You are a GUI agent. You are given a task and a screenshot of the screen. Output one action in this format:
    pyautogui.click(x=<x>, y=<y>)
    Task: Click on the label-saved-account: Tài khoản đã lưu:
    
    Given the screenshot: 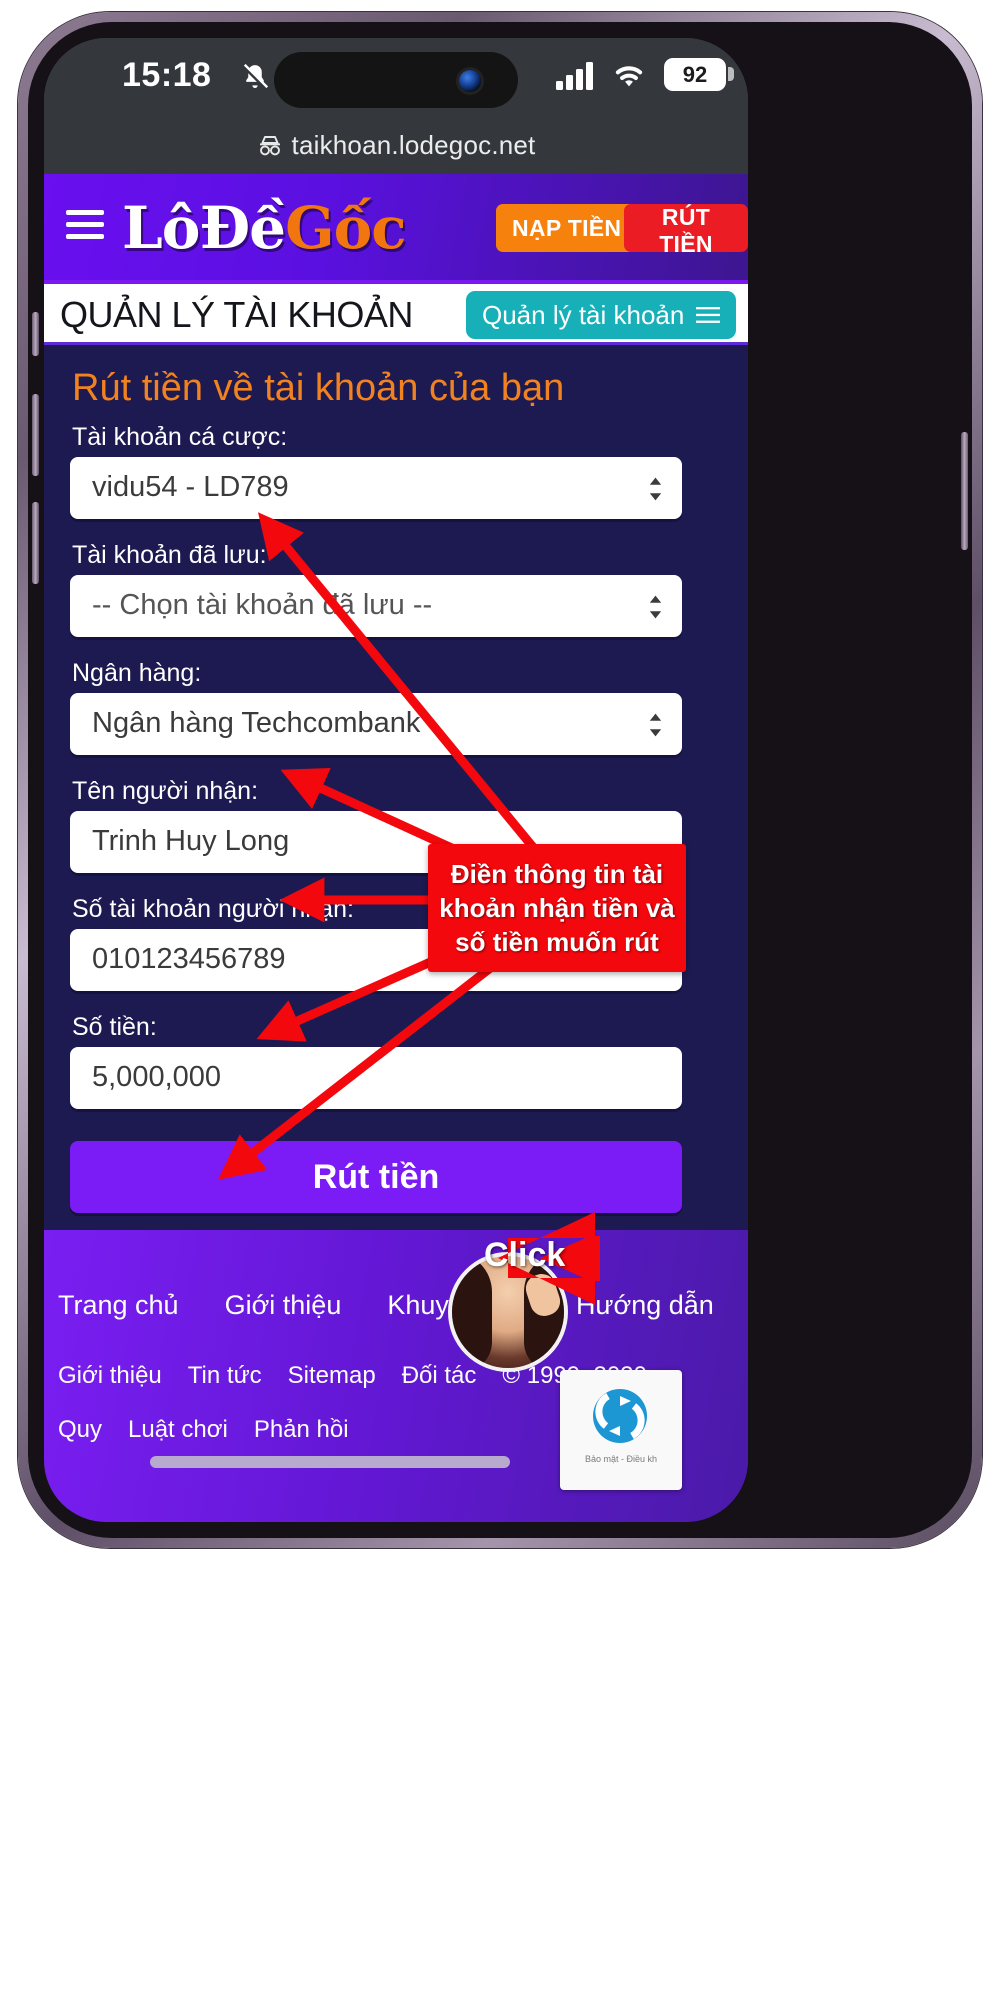 What is the action you would take?
    pyautogui.click(x=169, y=555)
    